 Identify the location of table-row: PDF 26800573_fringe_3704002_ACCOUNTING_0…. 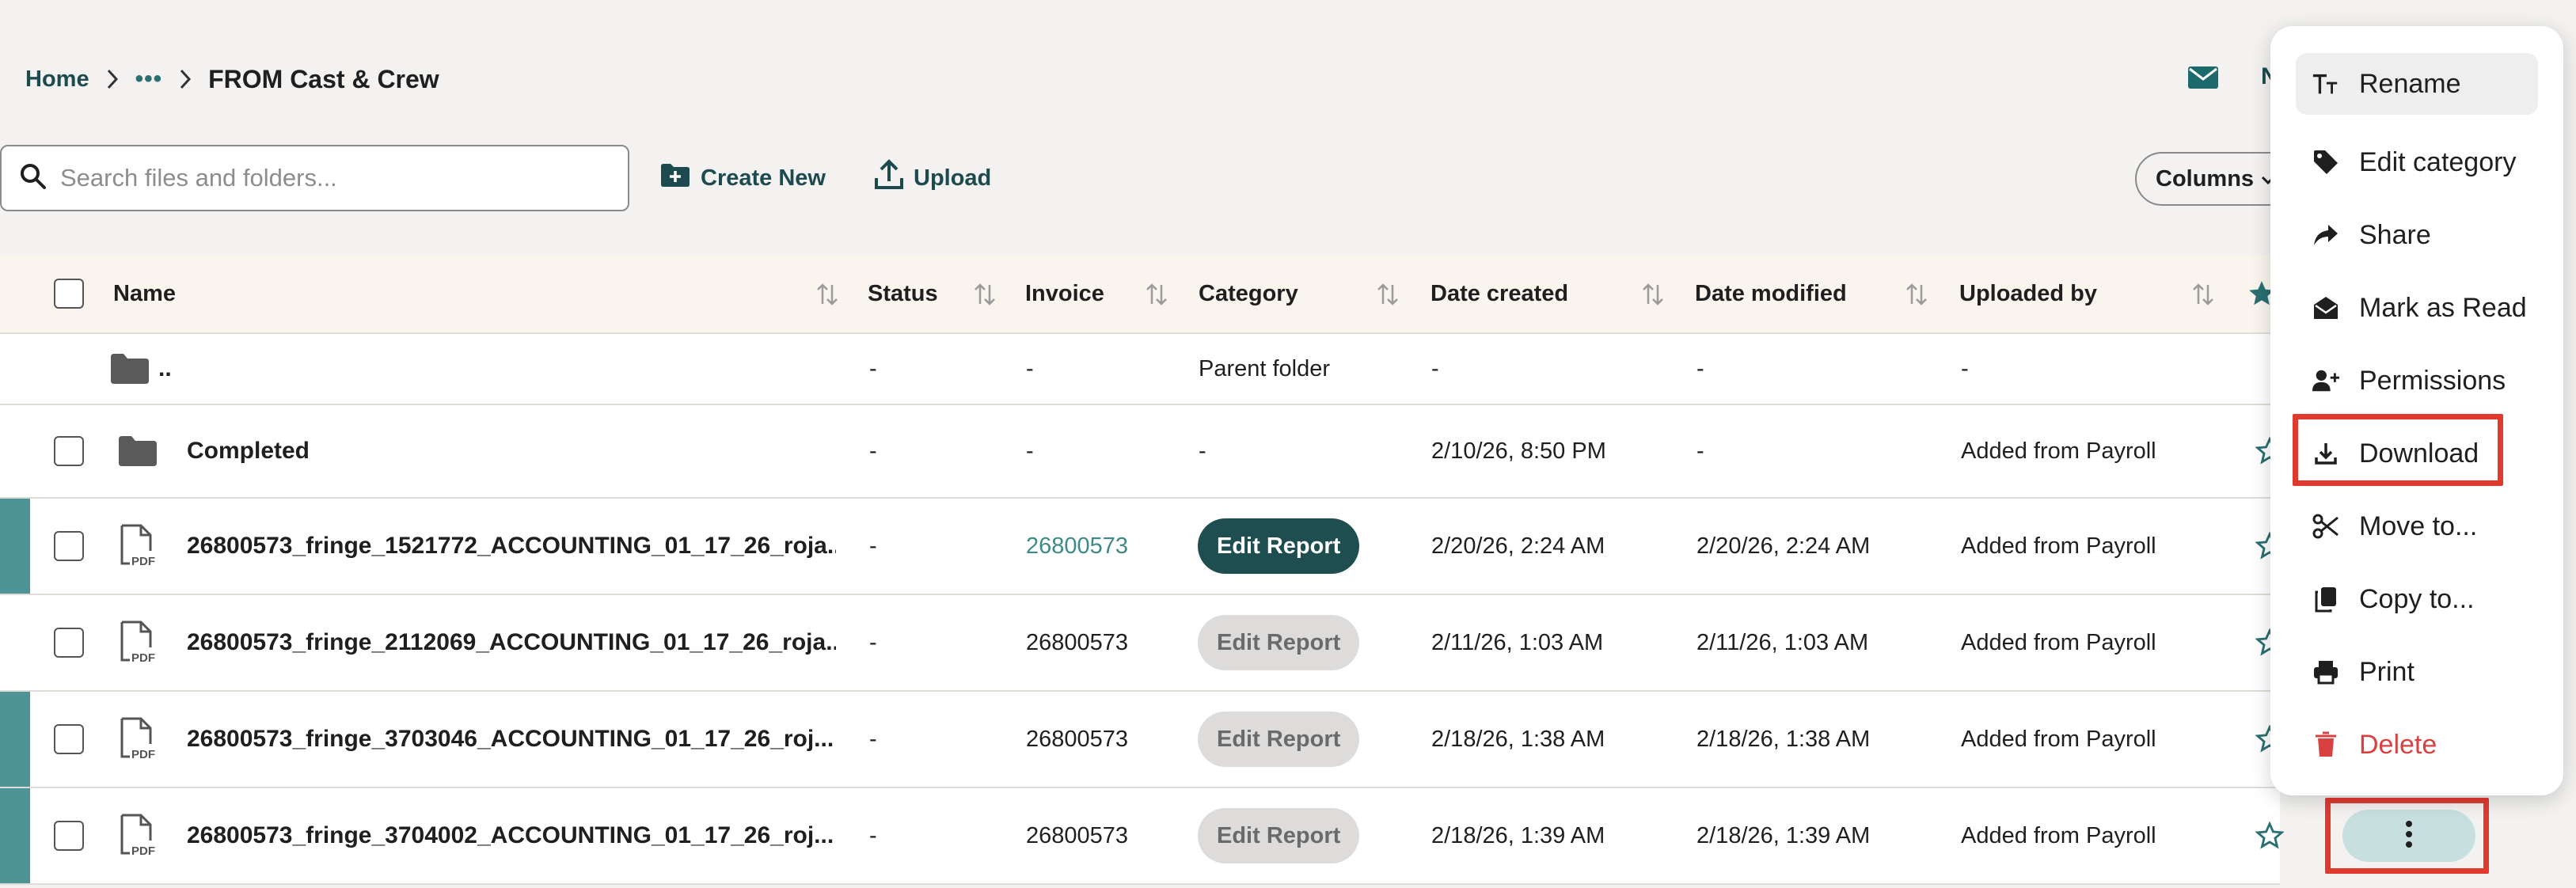
(1142, 837).